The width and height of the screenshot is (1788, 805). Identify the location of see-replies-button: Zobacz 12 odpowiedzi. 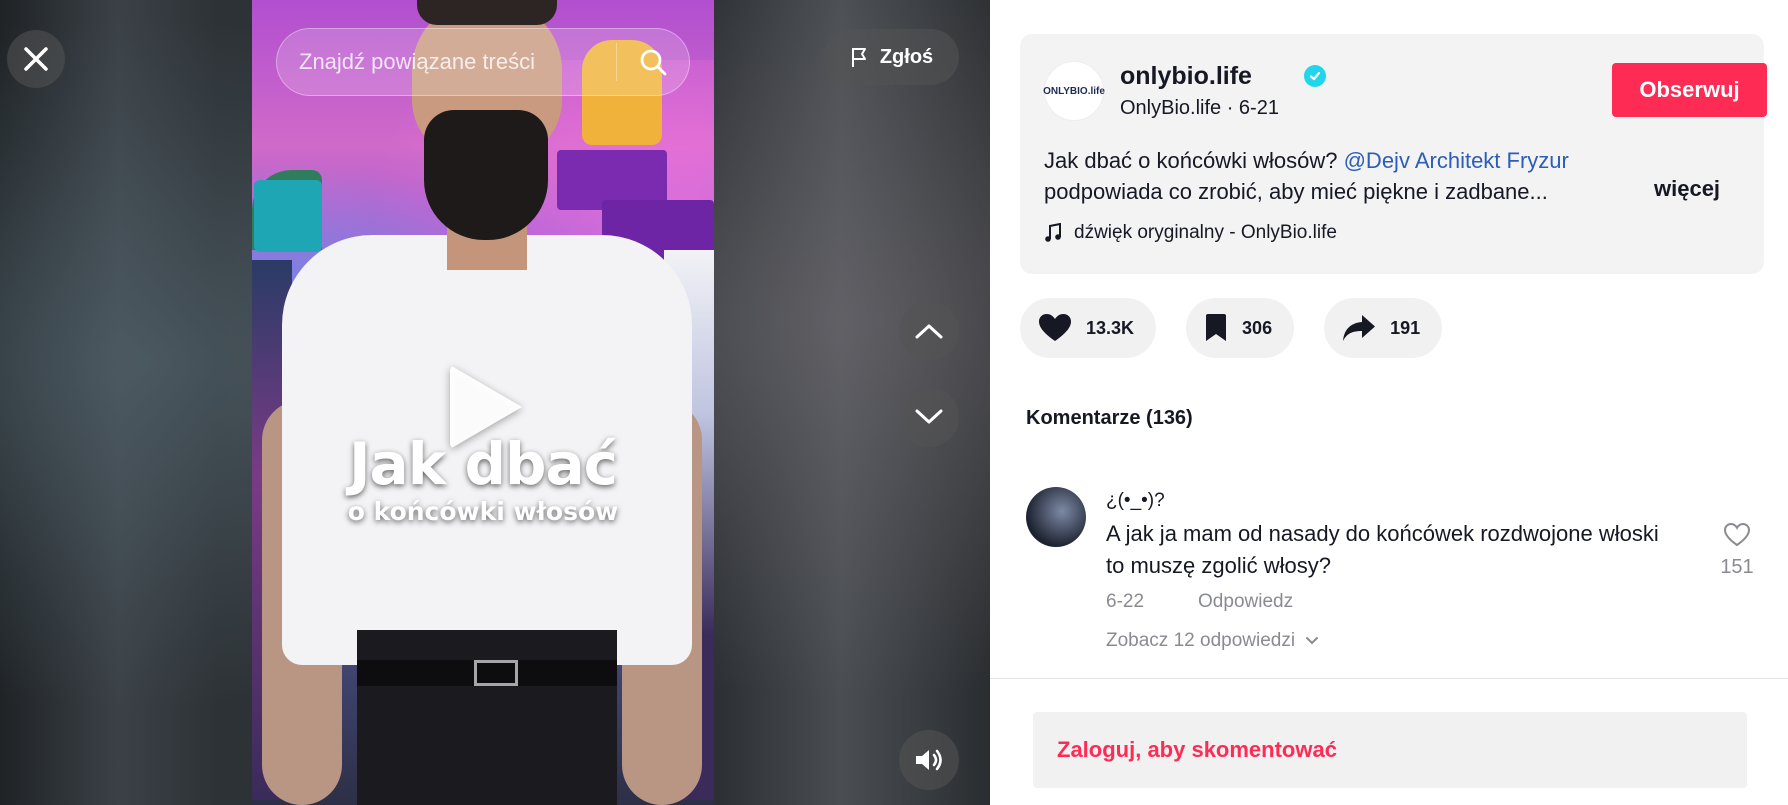
(1212, 641).